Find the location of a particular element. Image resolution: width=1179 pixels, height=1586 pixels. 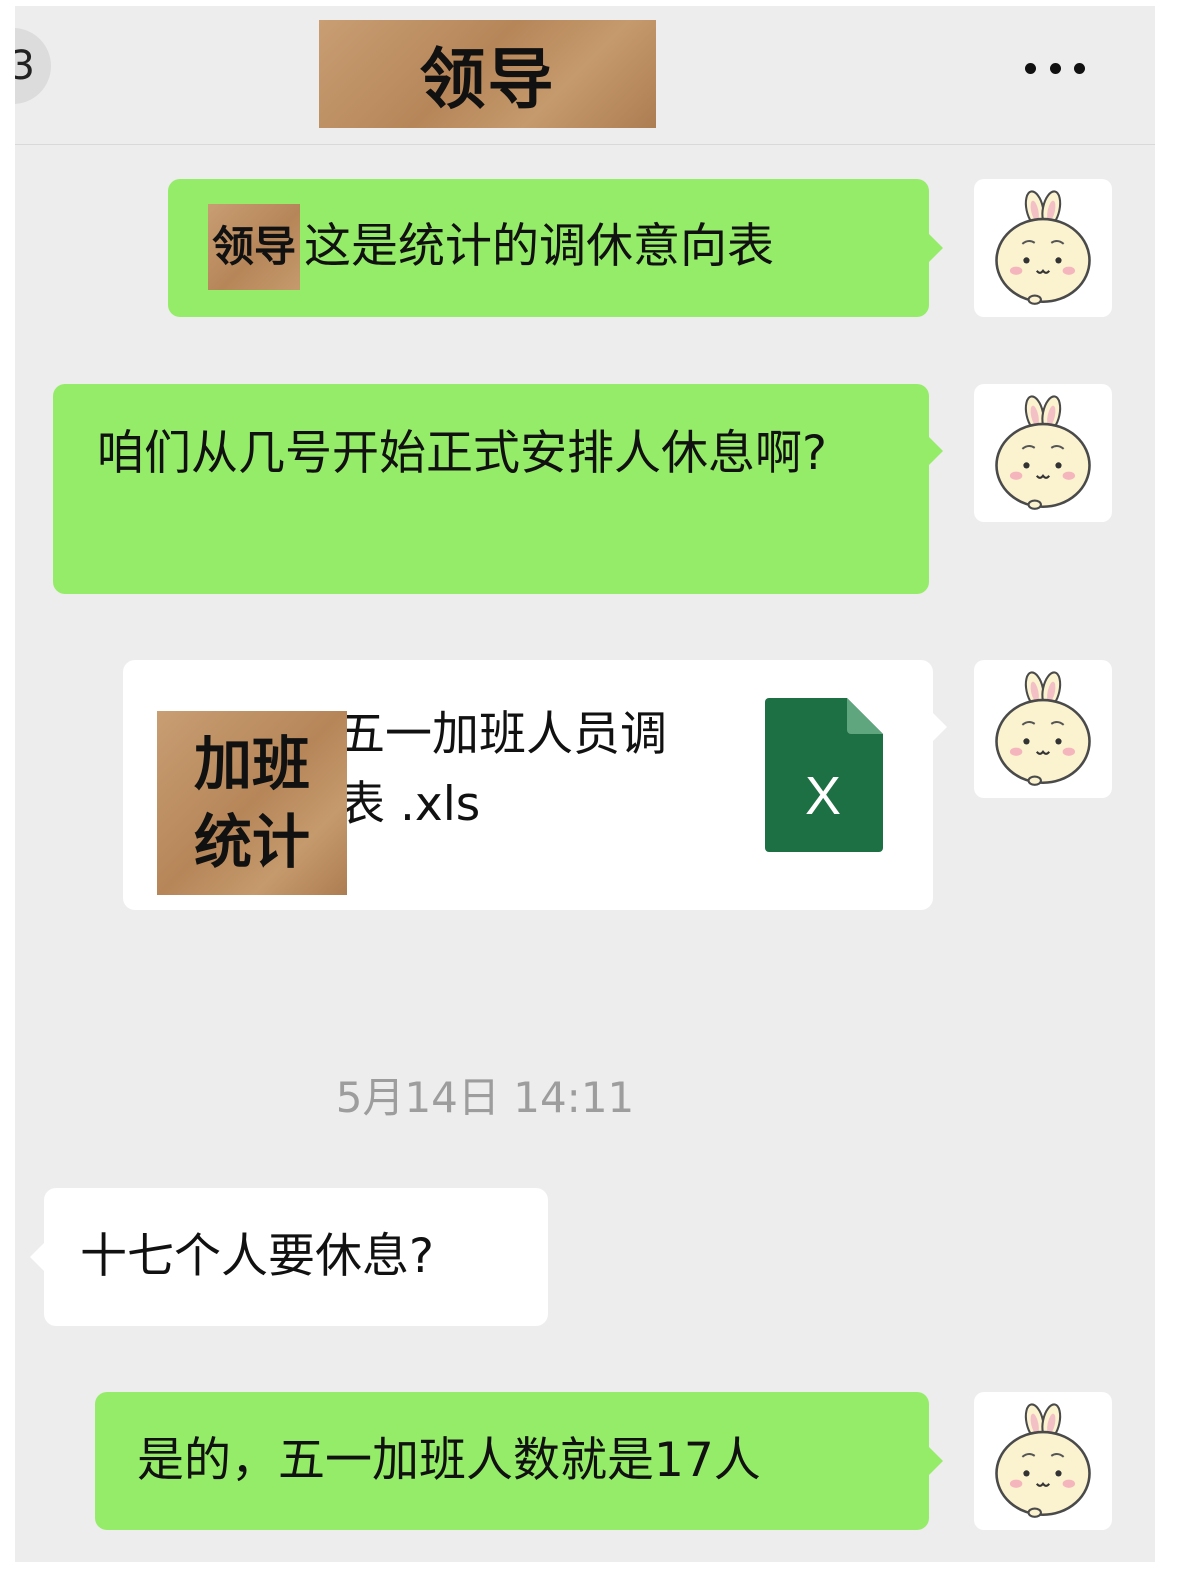

chat-header: 3 领导 is located at coordinates (585, 75).